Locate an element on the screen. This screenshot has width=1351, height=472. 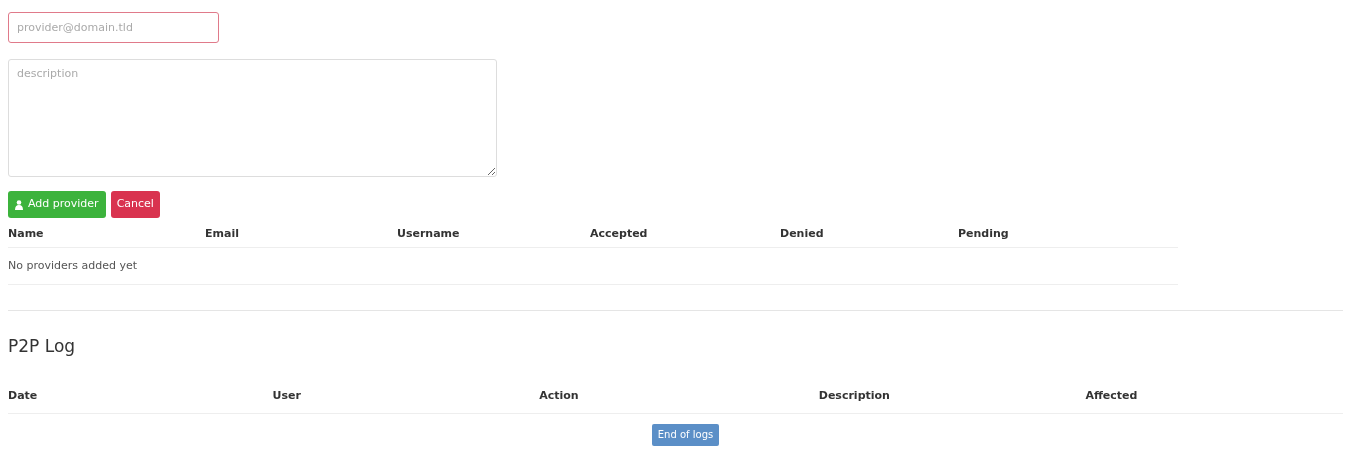
description-field: description is located at coordinates (252, 118).